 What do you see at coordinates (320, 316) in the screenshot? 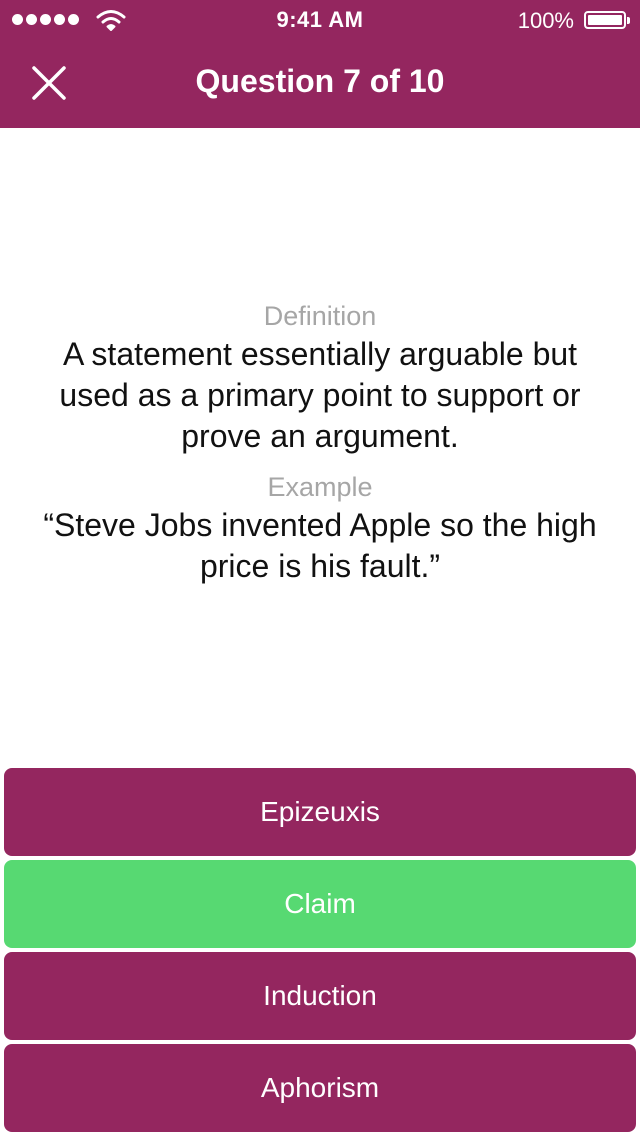
I see `definition-label: Definition` at bounding box center [320, 316].